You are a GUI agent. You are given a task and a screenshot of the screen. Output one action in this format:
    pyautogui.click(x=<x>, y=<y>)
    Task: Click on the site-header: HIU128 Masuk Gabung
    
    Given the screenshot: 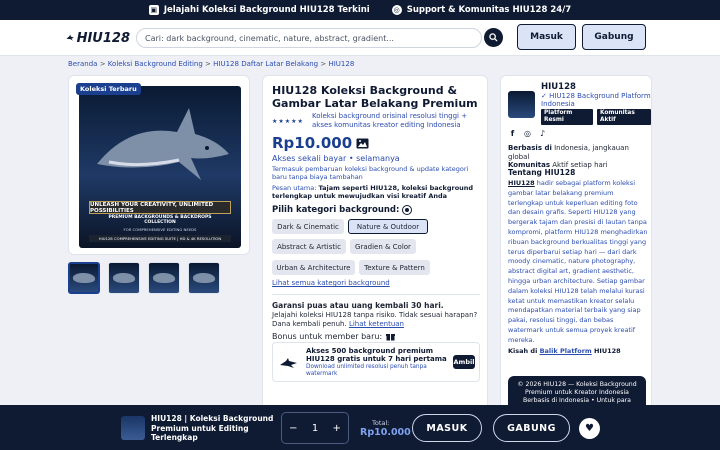 What is the action you would take?
    pyautogui.click(x=360, y=38)
    